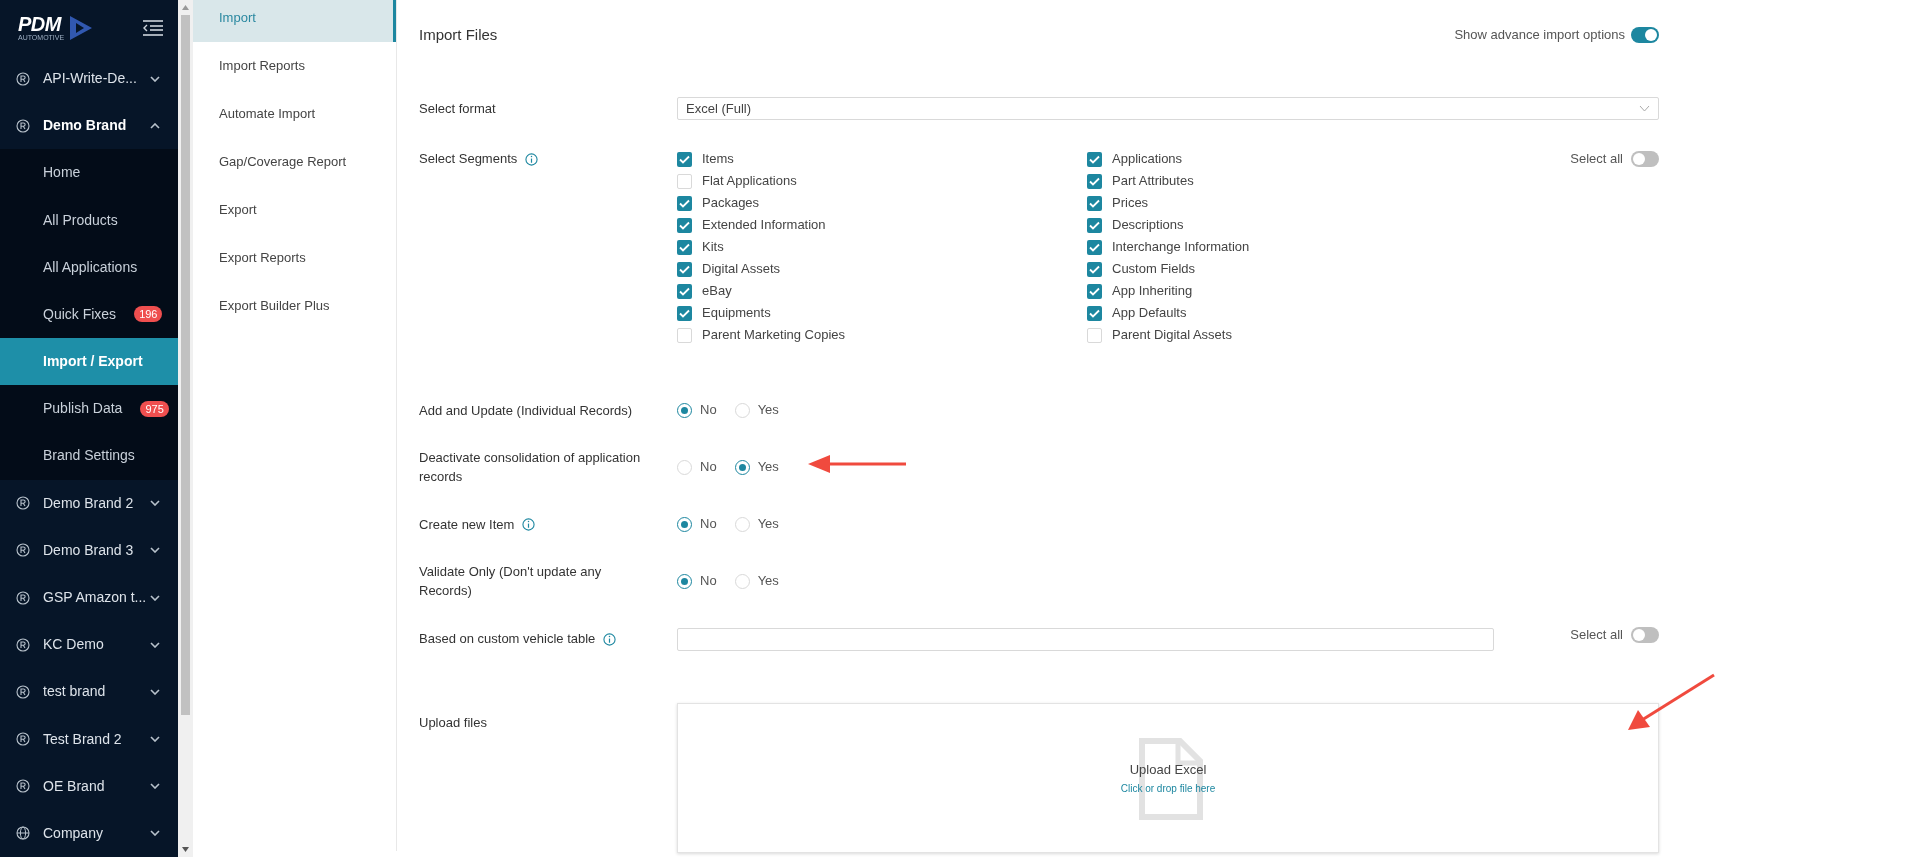 The height and width of the screenshot is (857, 1910). What do you see at coordinates (1168, 769) in the screenshot?
I see `upload-title: Upload Excel` at bounding box center [1168, 769].